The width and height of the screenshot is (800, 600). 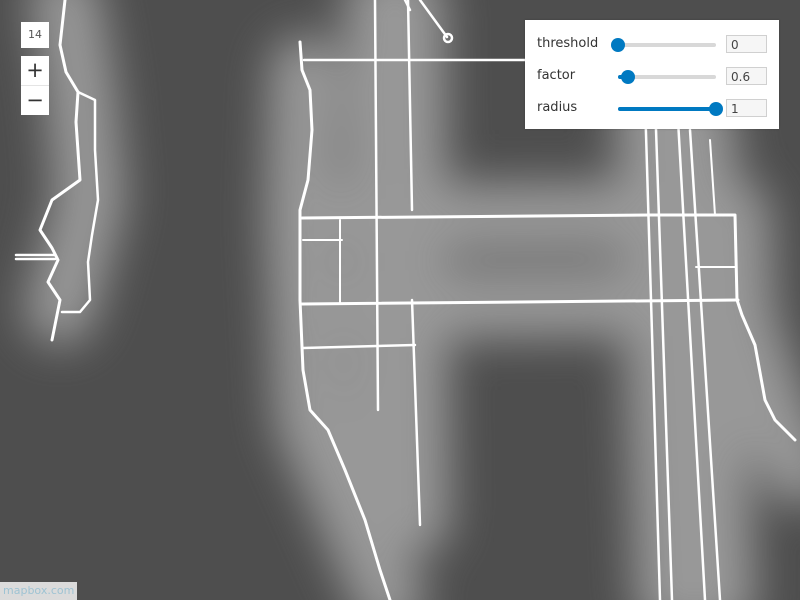 I want to click on slider-row-threshold: threshold 0, so click(x=652, y=44).